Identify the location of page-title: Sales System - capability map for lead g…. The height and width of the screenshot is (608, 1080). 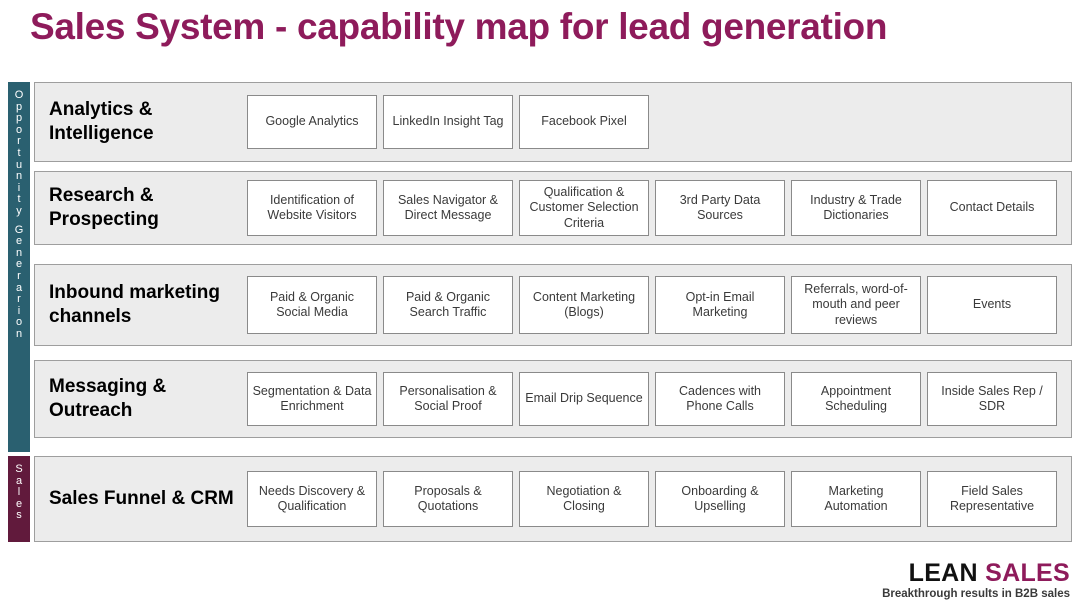
(459, 26).